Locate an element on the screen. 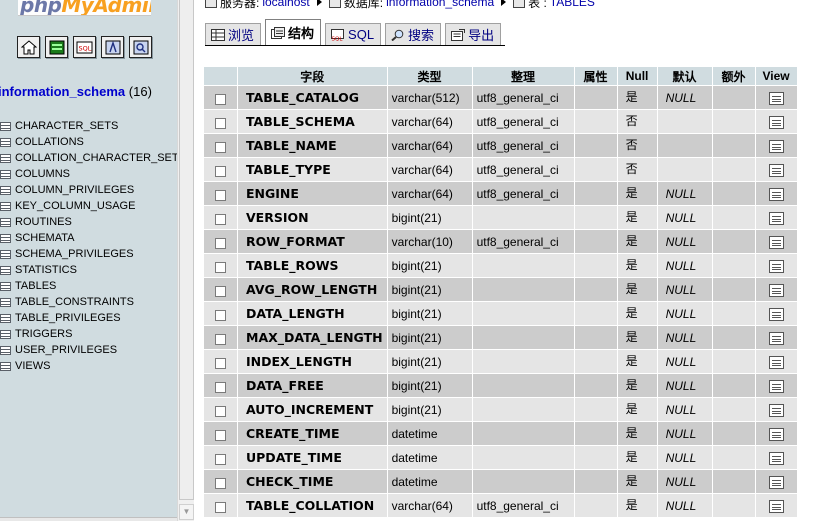 This screenshot has height=521, width=825. table-list-item-label: COLLATIONS is located at coordinates (49, 142).